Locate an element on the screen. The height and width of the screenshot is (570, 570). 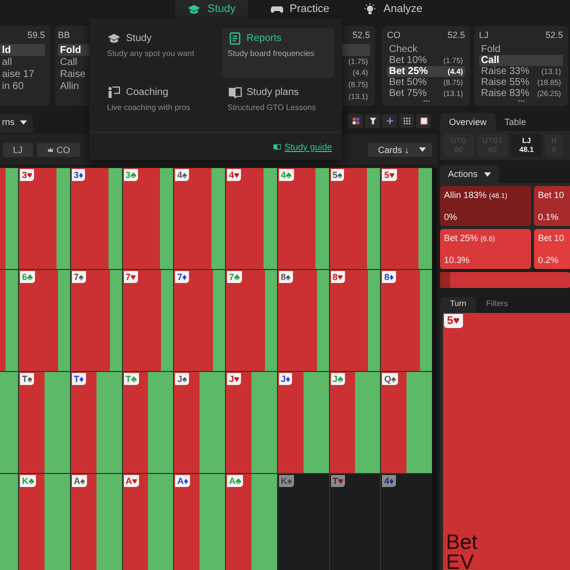
strategy-cell: 8♠ is located at coordinates (303, 320).